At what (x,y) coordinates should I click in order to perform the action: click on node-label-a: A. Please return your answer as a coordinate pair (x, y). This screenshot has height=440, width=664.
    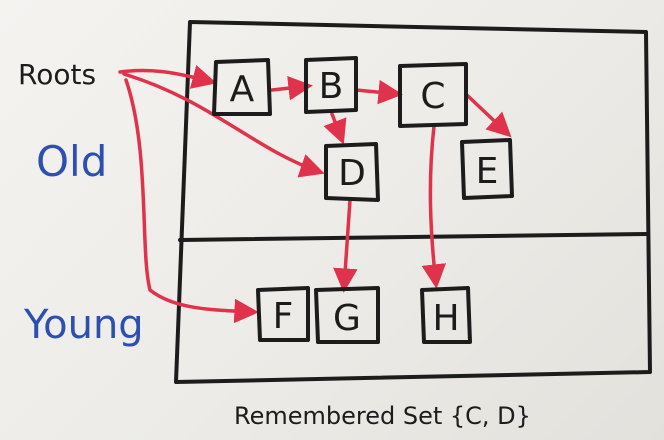
    Looking at the image, I should click on (242, 89).